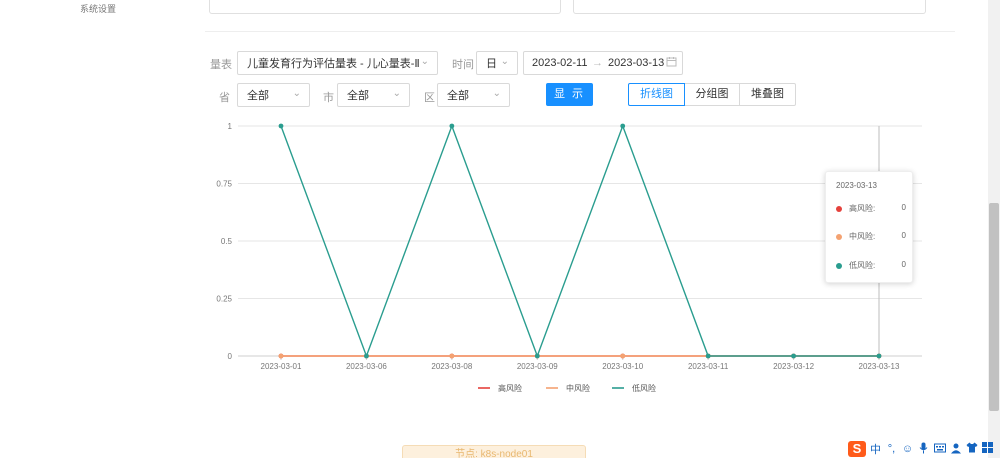  What do you see at coordinates (793, 366) in the screenshot?
I see `x-tick-label: 2023-03-12` at bounding box center [793, 366].